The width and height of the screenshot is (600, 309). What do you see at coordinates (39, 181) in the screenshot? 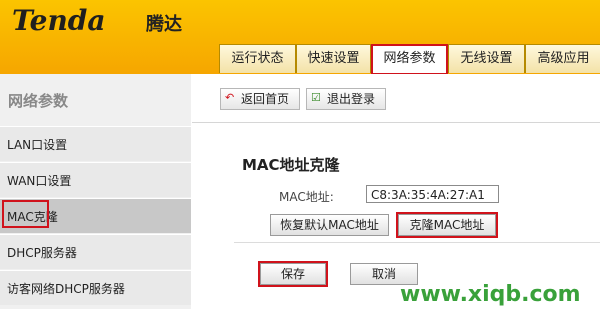
I see `sidebar-item-label: WAN口设置` at bounding box center [39, 181].